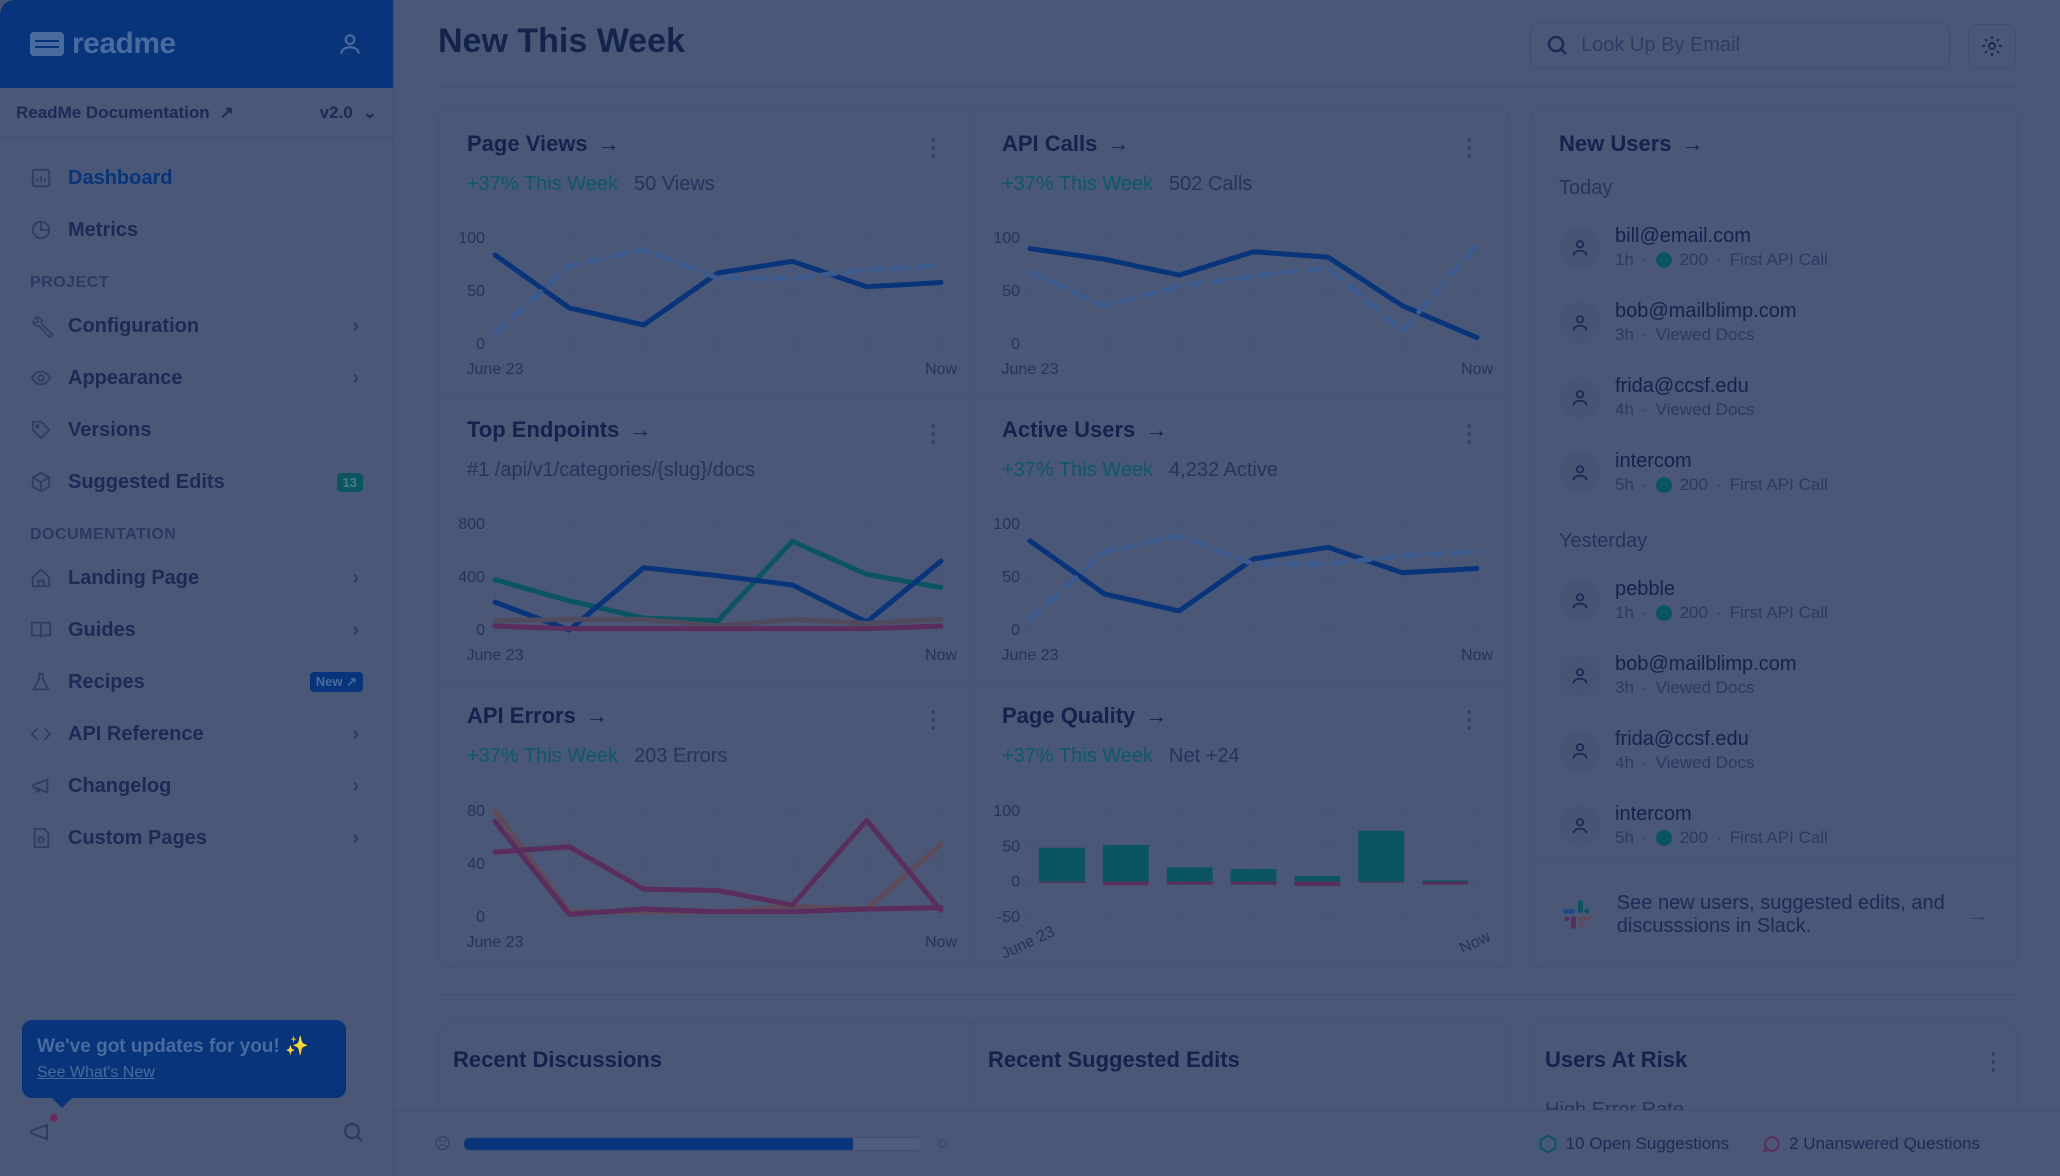  What do you see at coordinates (1243, 590) in the screenshot?
I see `chart-svg: 0 50 100 June 23 Now` at bounding box center [1243, 590].